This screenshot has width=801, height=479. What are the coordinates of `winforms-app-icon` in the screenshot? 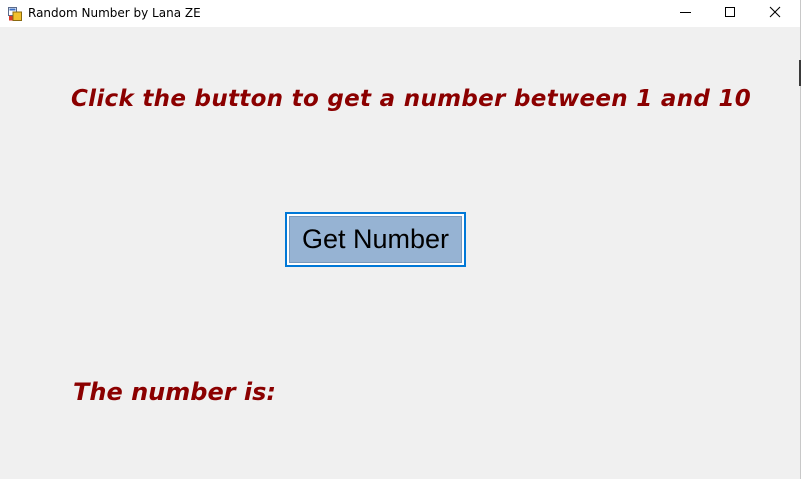 It's located at (15, 13).